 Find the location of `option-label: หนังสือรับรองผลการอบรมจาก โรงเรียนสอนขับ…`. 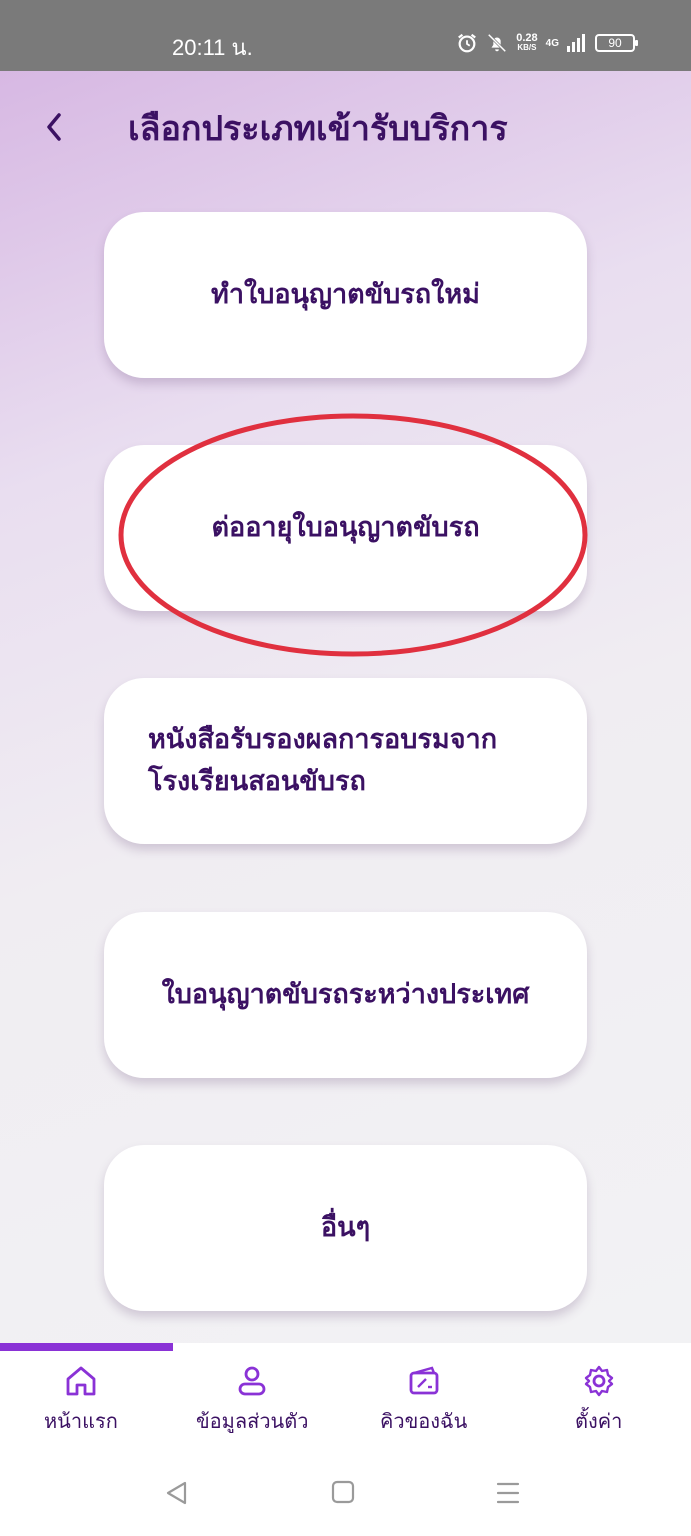

option-label: หนังสือรับรองผลการอบรมจาก โรงเรียนสอนขับ… is located at coordinates (345, 761).